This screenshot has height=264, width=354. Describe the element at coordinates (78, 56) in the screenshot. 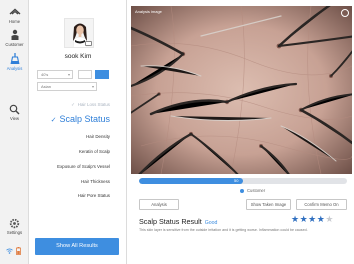

I see `user-name: sook Kim` at that location.